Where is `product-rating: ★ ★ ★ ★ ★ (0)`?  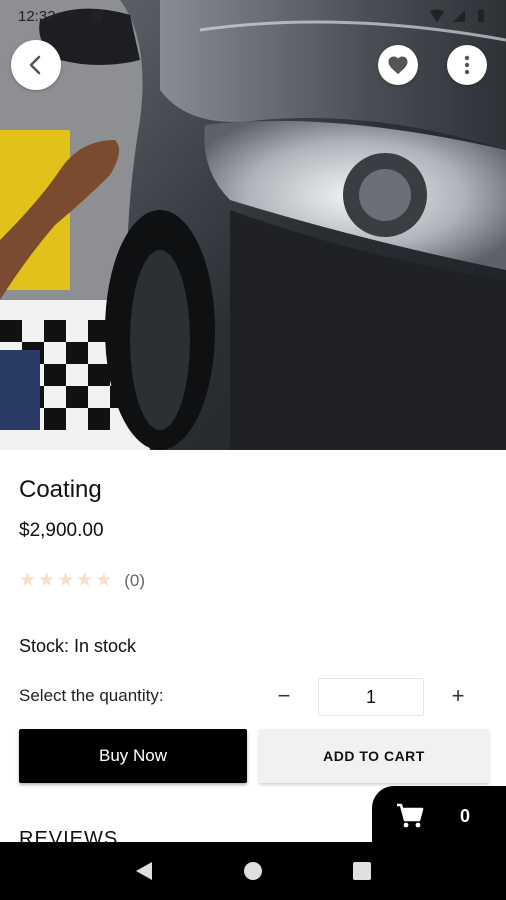
product-rating: ★ ★ ★ ★ ★ (0) is located at coordinates (82, 581).